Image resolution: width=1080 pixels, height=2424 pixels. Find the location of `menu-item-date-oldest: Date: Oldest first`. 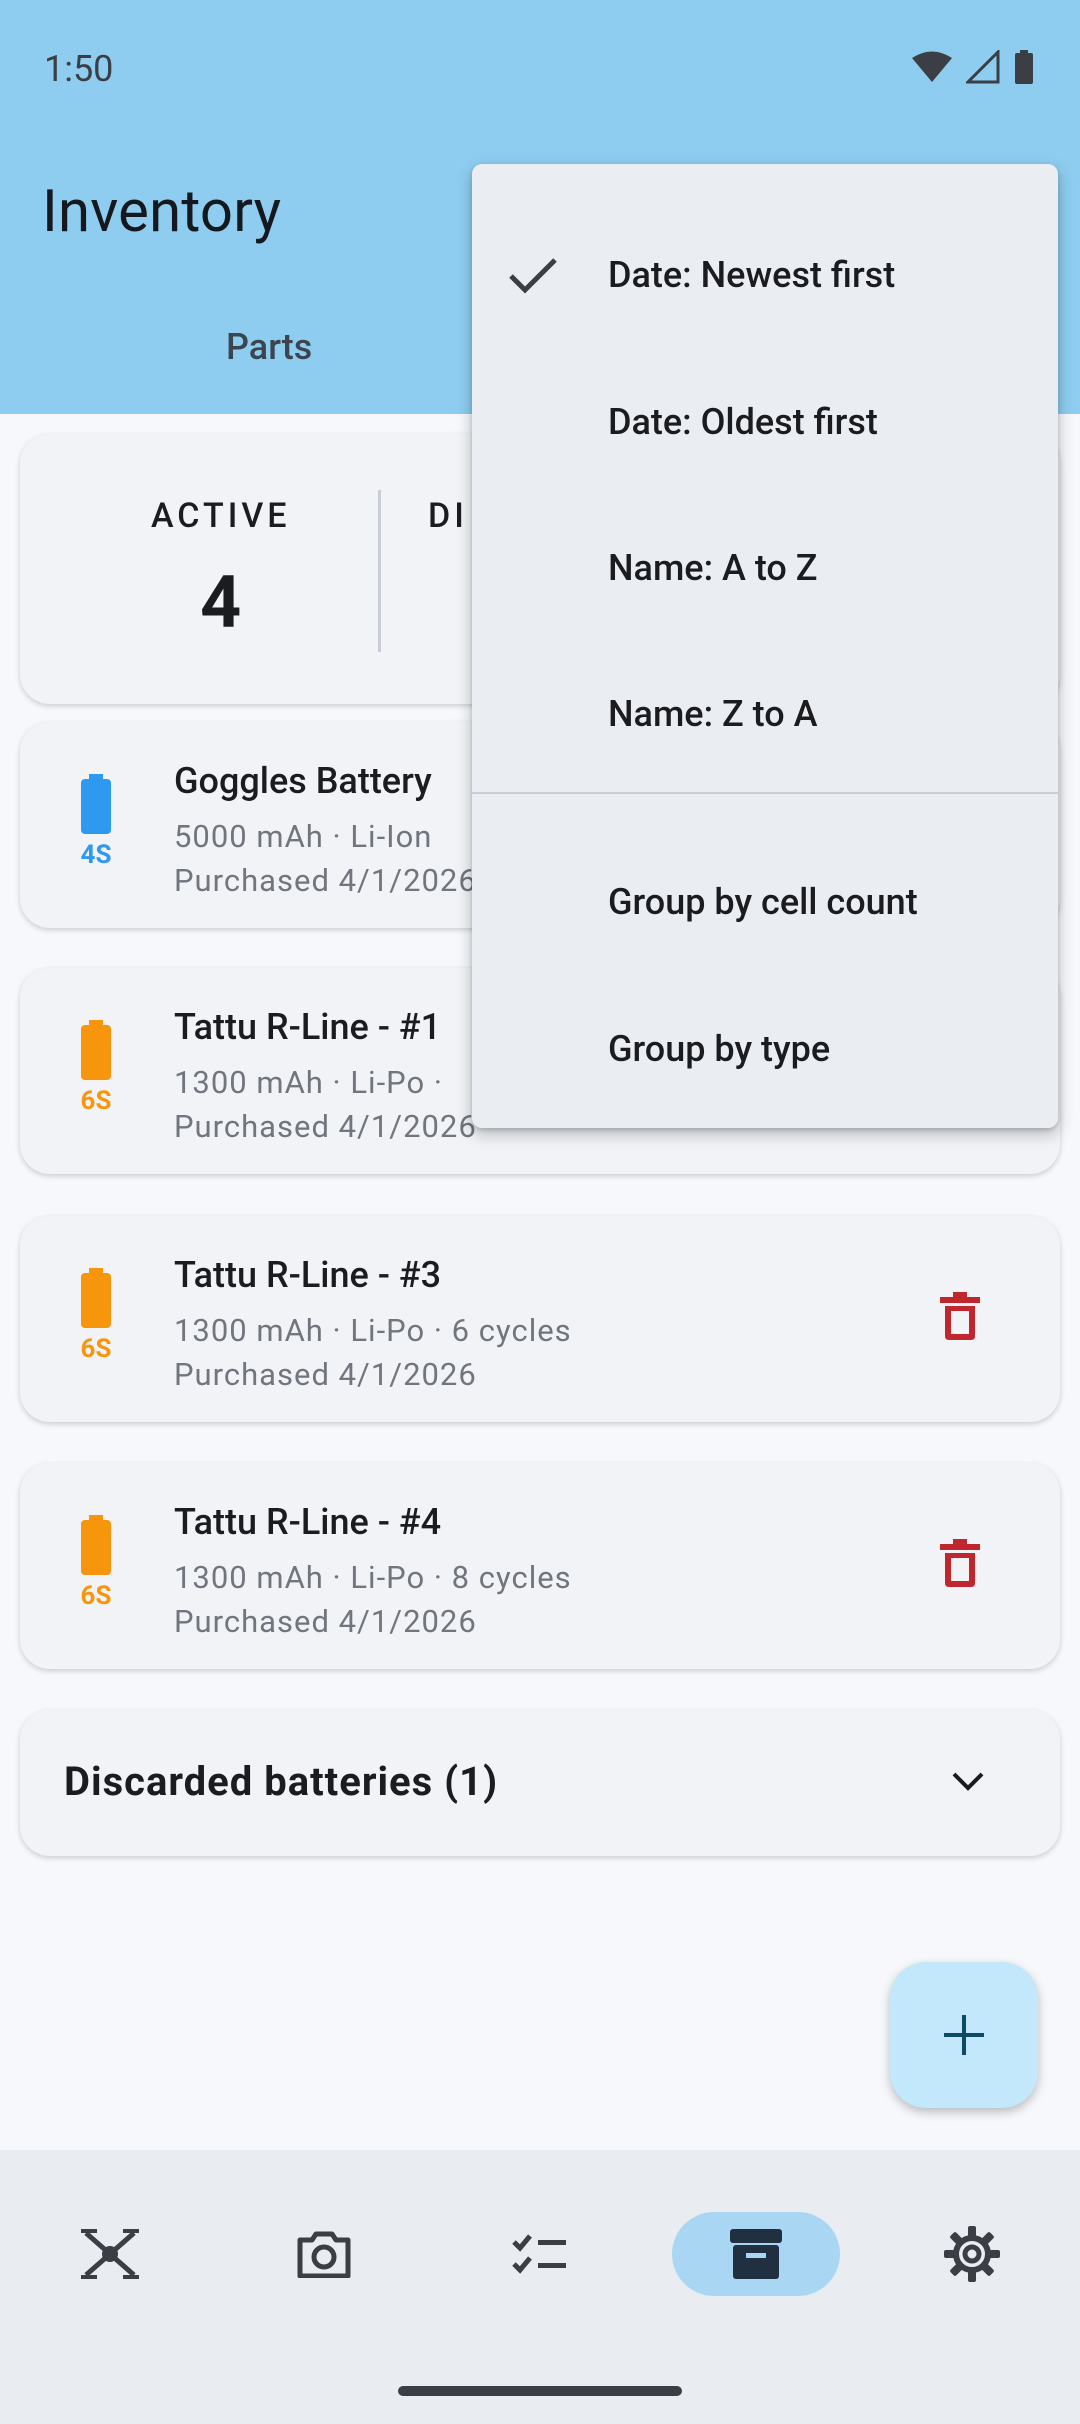

menu-item-date-oldest: Date: Oldest first is located at coordinates (765, 422).